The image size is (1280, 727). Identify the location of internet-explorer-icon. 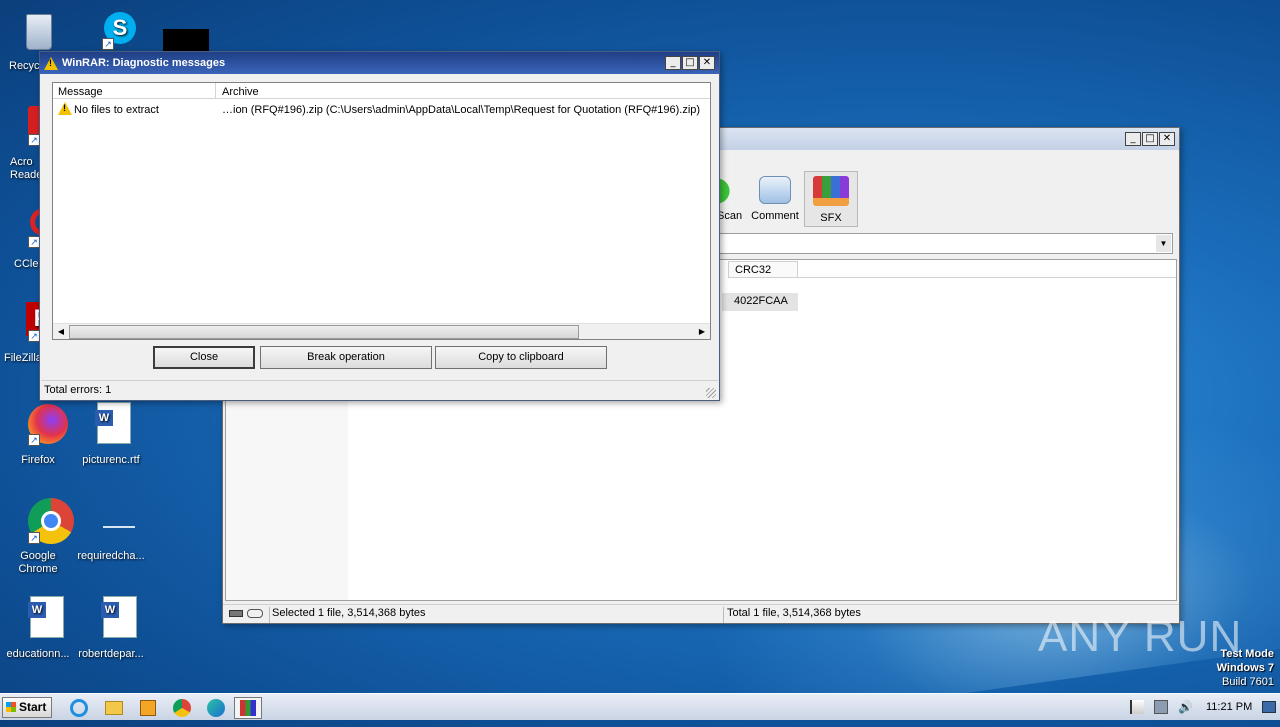
(79, 708).